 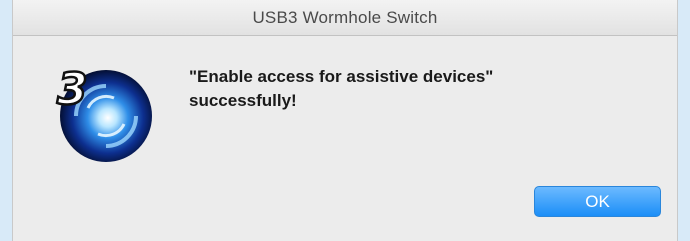 I want to click on window-title: USB3 Wormhole Switch, so click(x=345, y=17).